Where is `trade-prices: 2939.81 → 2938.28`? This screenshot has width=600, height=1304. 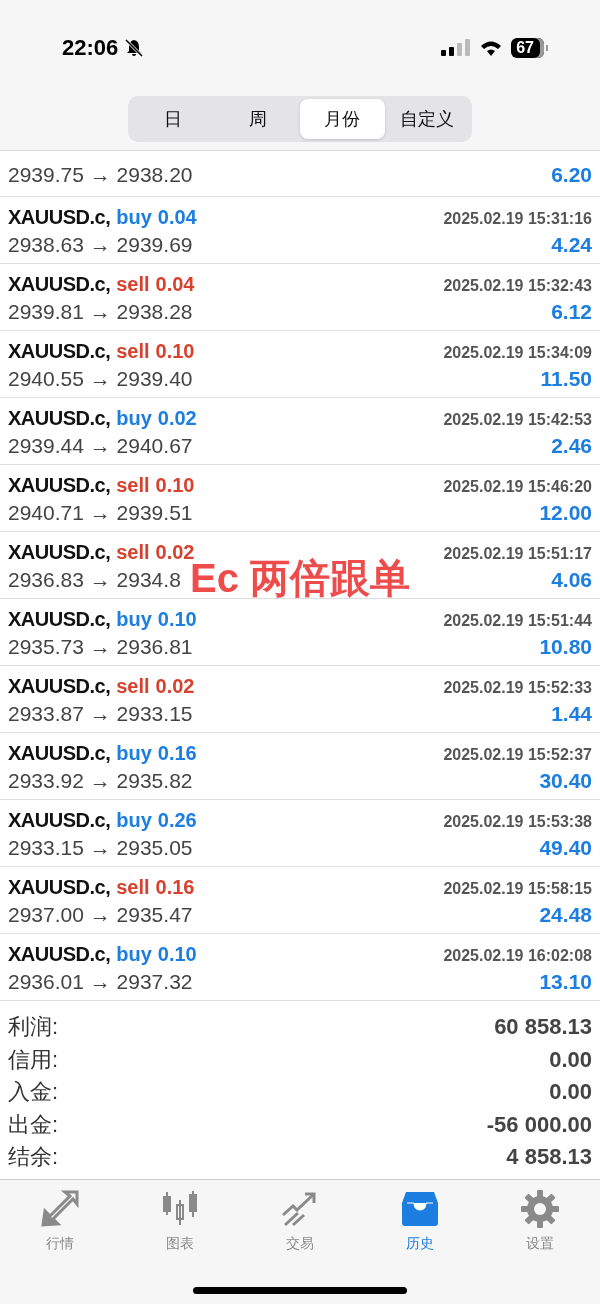 trade-prices: 2939.81 → 2938.28 is located at coordinates (100, 311).